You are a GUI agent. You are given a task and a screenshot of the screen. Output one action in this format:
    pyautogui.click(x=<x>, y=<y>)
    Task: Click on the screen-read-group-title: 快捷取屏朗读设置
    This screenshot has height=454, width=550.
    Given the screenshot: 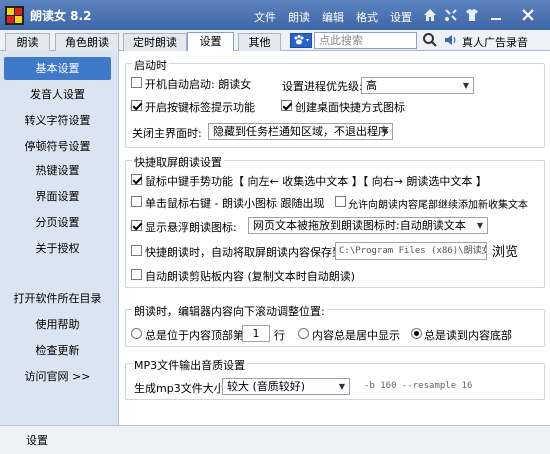 What is the action you would take?
    pyautogui.click(x=178, y=162)
    